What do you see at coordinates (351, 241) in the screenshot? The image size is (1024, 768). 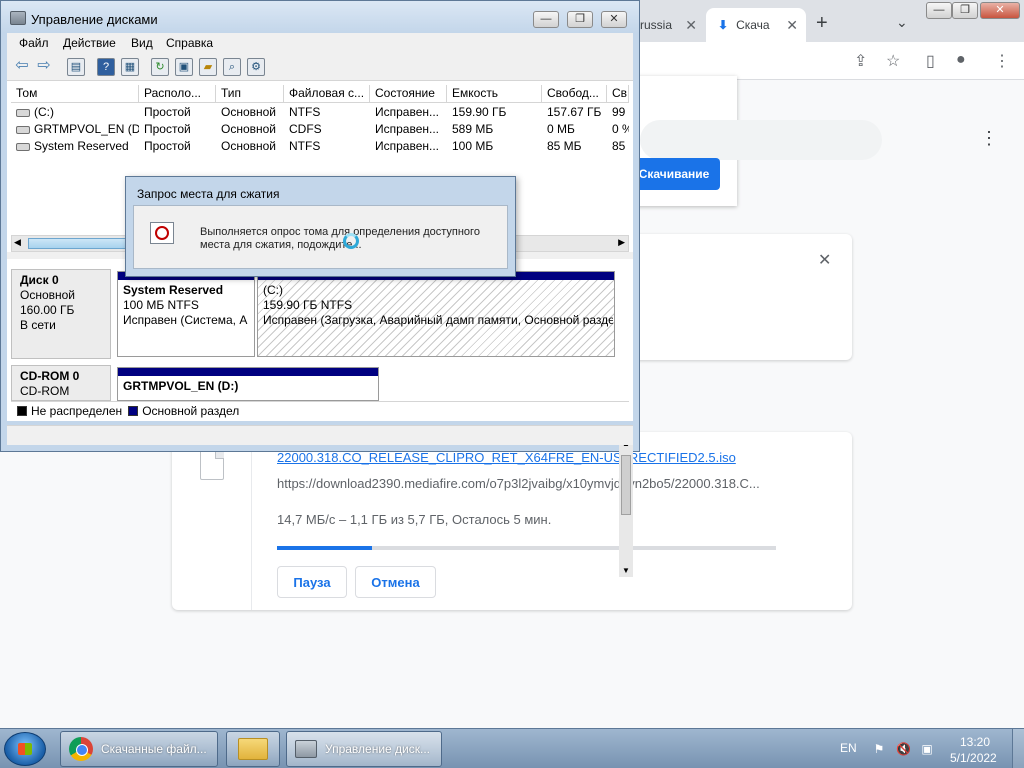 I see `busy-cursor-icon` at bounding box center [351, 241].